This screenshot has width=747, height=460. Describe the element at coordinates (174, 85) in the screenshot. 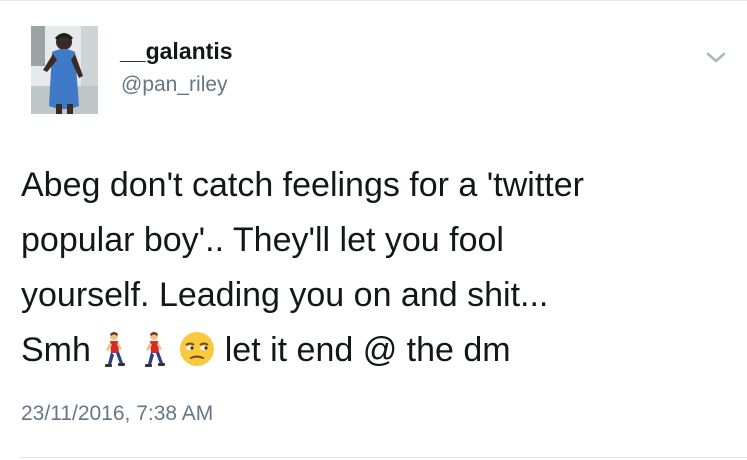

I see `user-handle: @pan_riley` at that location.